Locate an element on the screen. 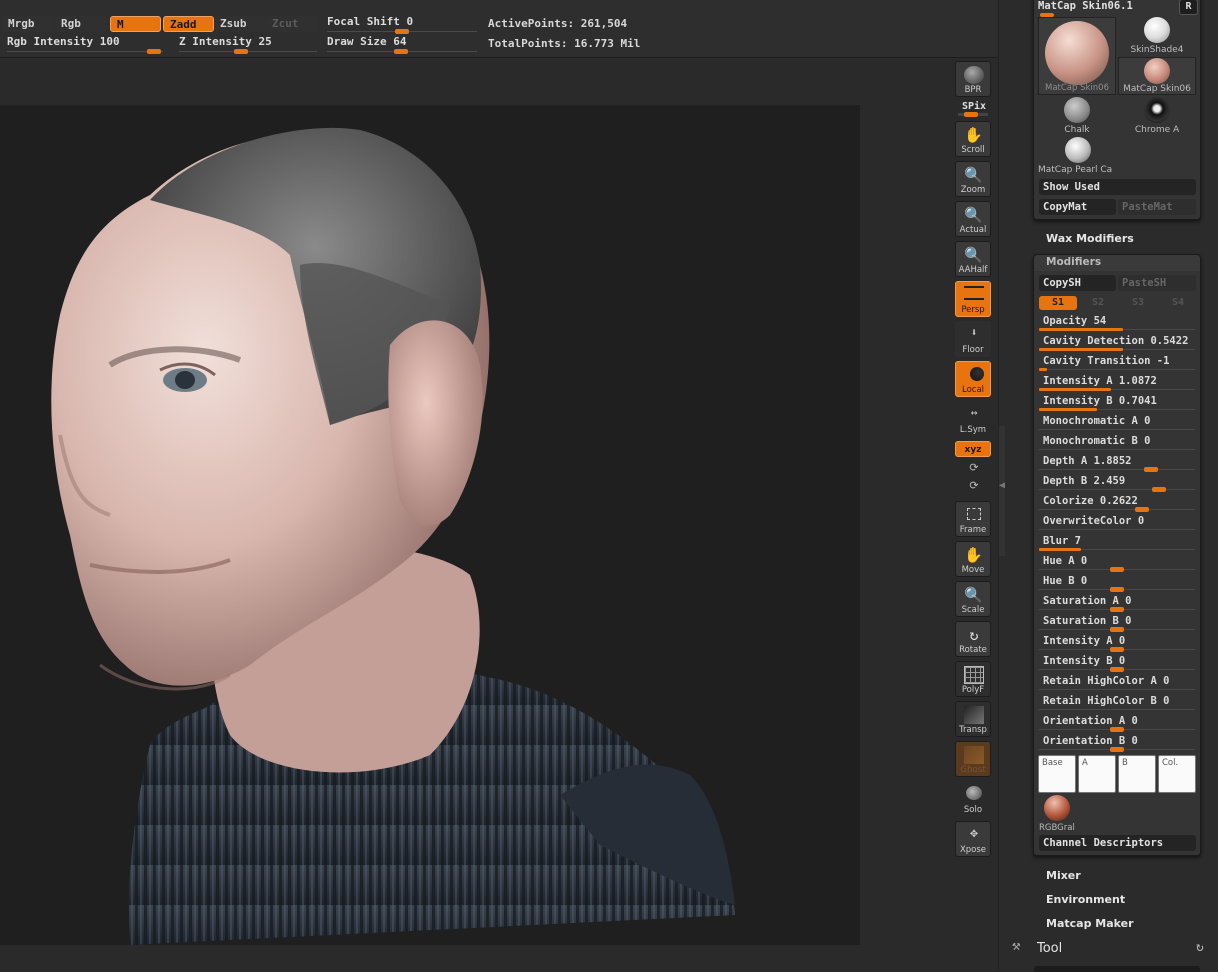 The width and height of the screenshot is (1218, 972). scroll-button: ✋ Scroll is located at coordinates (973, 139).